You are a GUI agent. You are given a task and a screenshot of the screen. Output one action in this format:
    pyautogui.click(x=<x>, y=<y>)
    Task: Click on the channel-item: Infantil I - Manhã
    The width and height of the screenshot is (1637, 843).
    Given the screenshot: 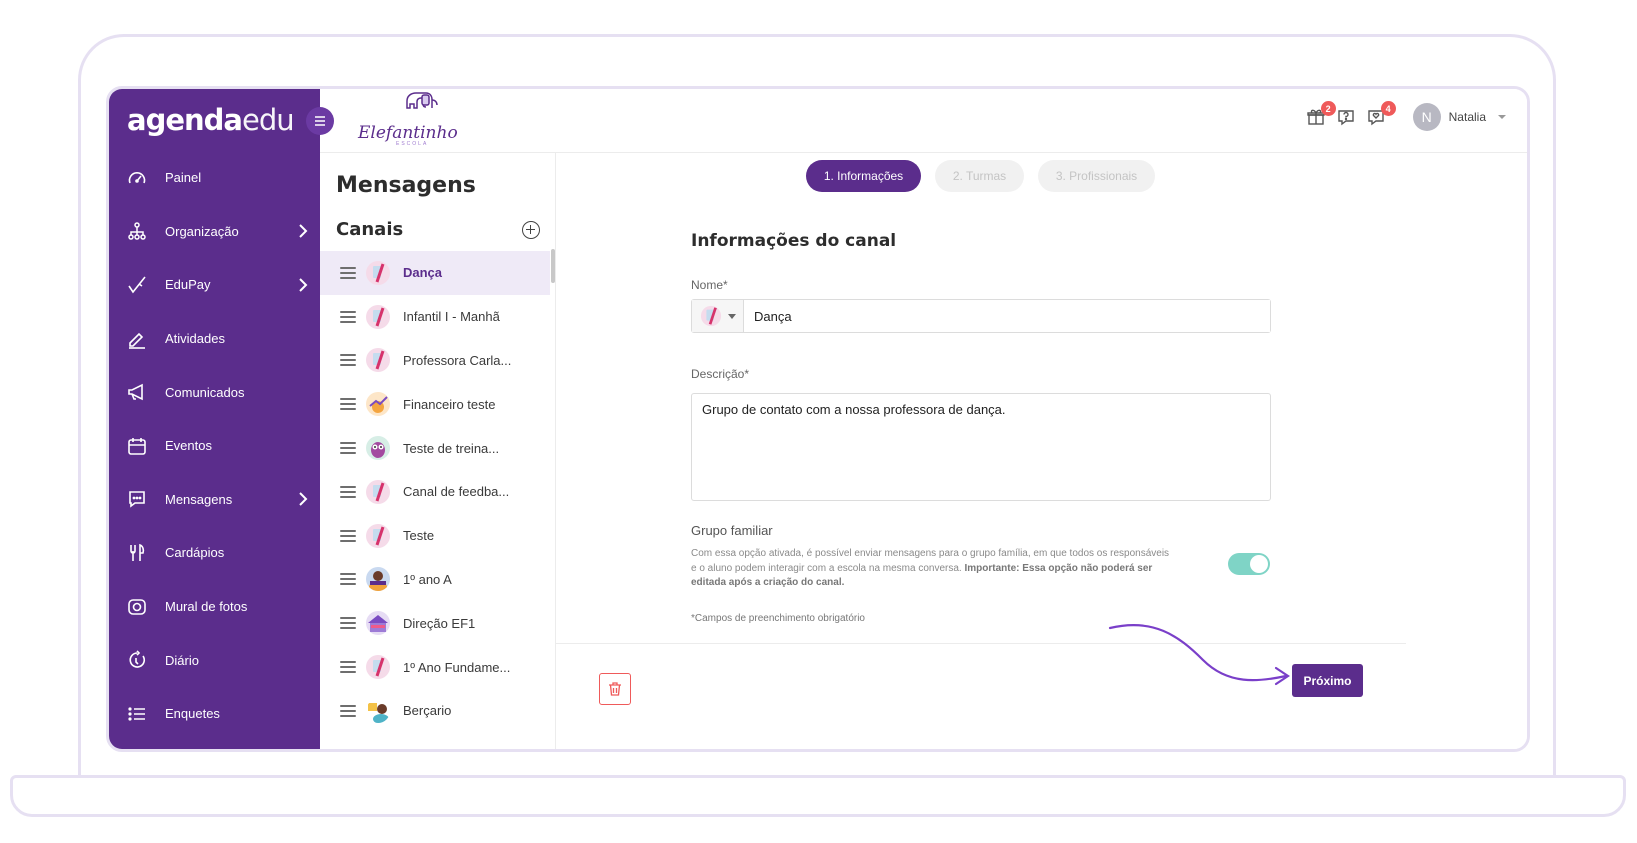 What is the action you would take?
    pyautogui.click(x=435, y=317)
    